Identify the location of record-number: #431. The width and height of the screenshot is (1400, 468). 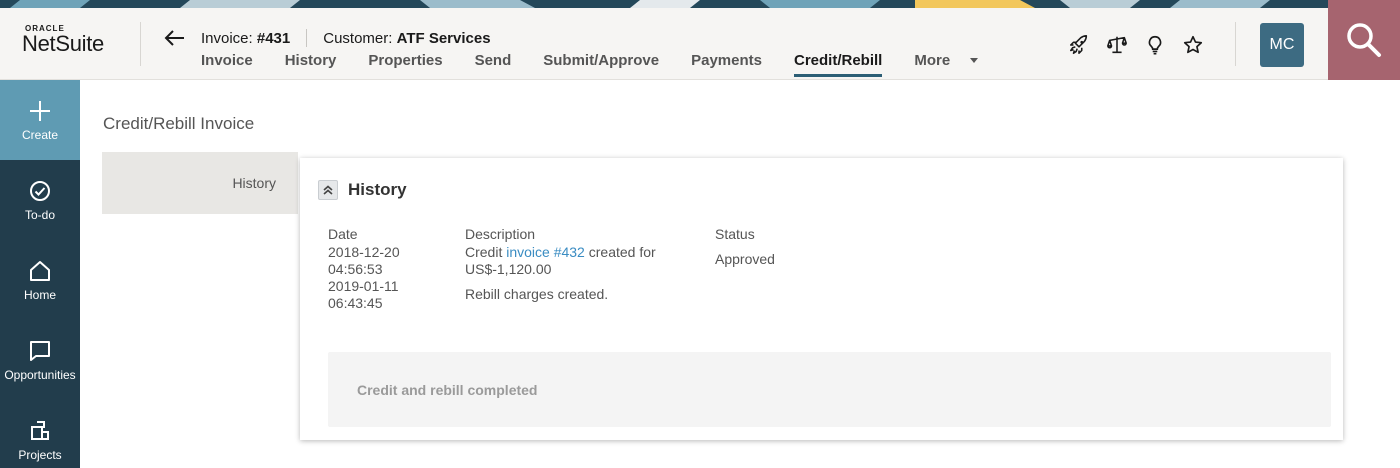
(273, 38).